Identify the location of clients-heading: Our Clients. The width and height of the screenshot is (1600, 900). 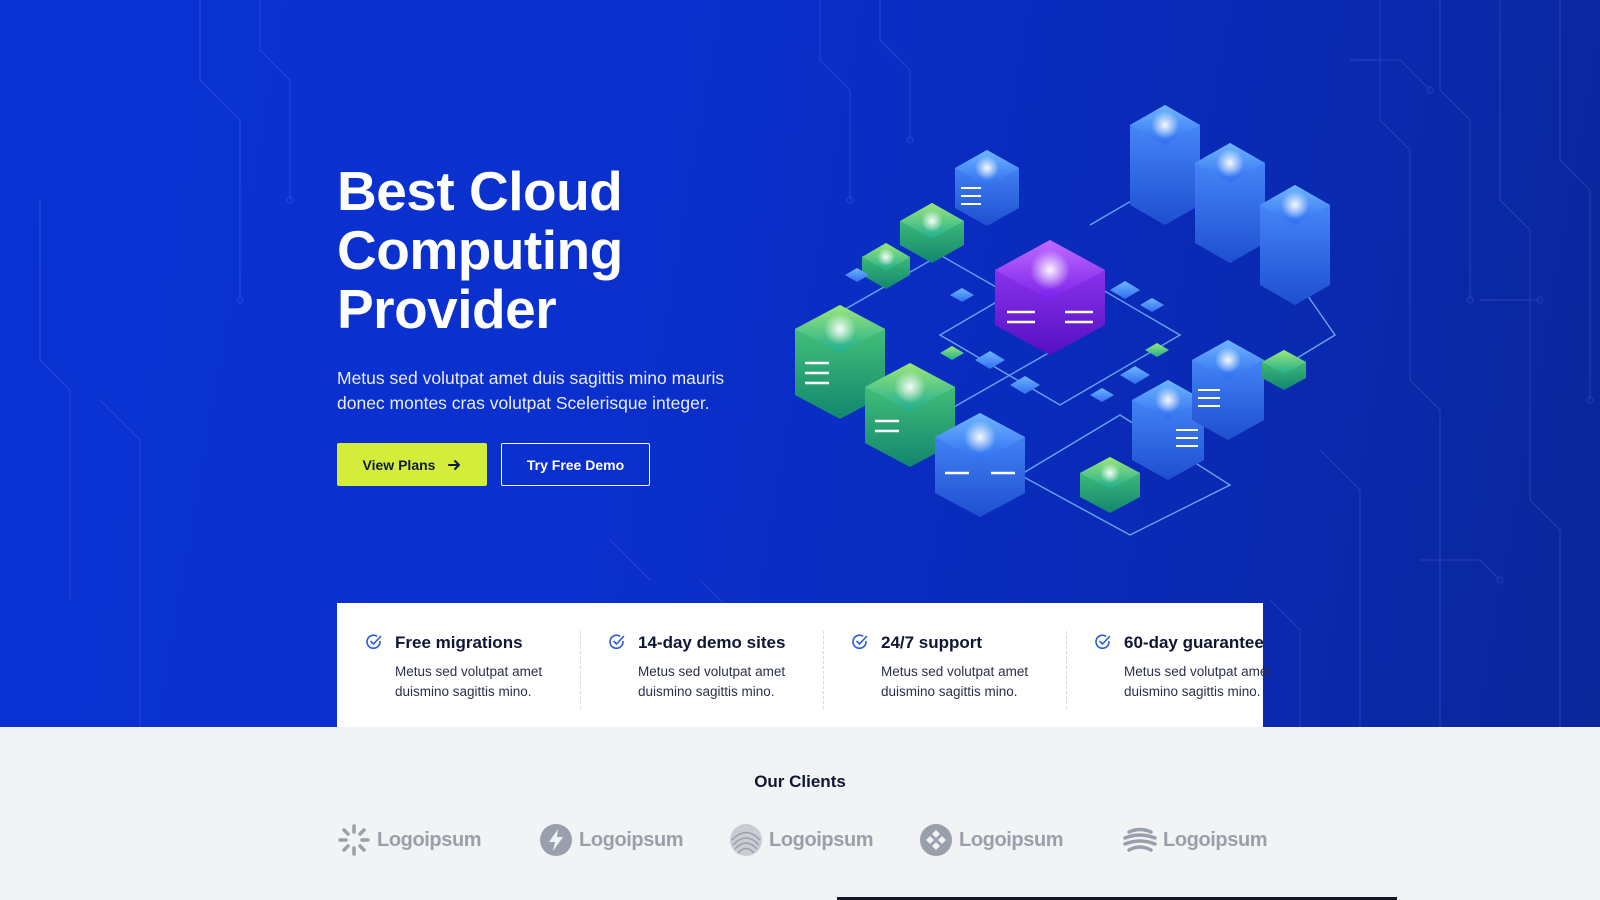
(800, 781).